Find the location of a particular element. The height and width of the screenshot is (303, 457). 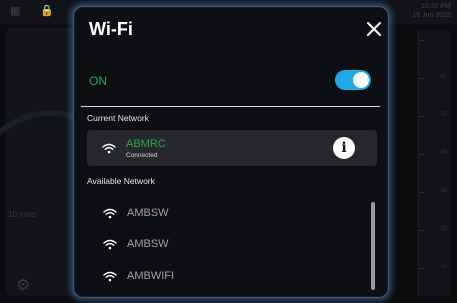

current-network-item: ABMRC Connected i is located at coordinates (232, 148).